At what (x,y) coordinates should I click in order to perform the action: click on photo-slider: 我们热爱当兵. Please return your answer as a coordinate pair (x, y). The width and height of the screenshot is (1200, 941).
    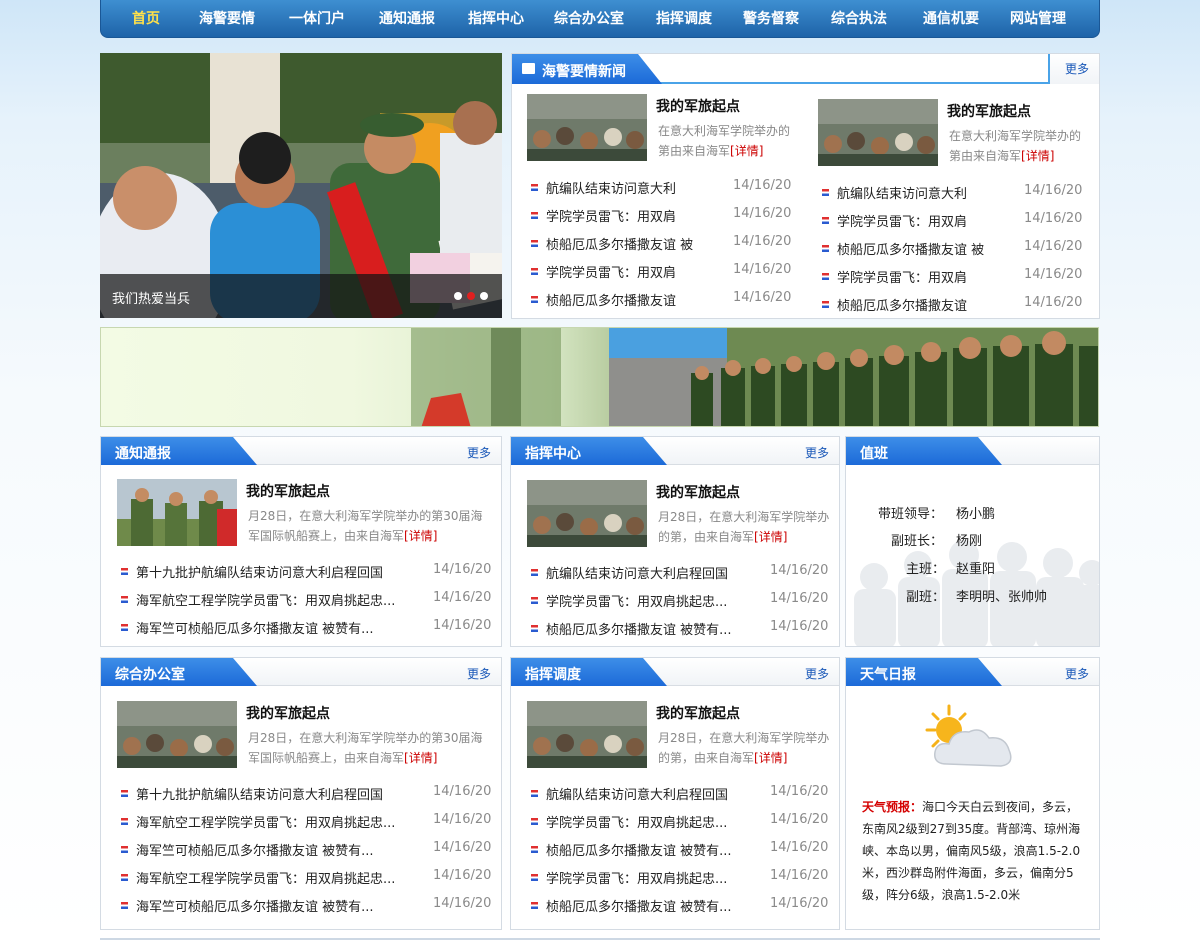
    Looking at the image, I should click on (301, 185).